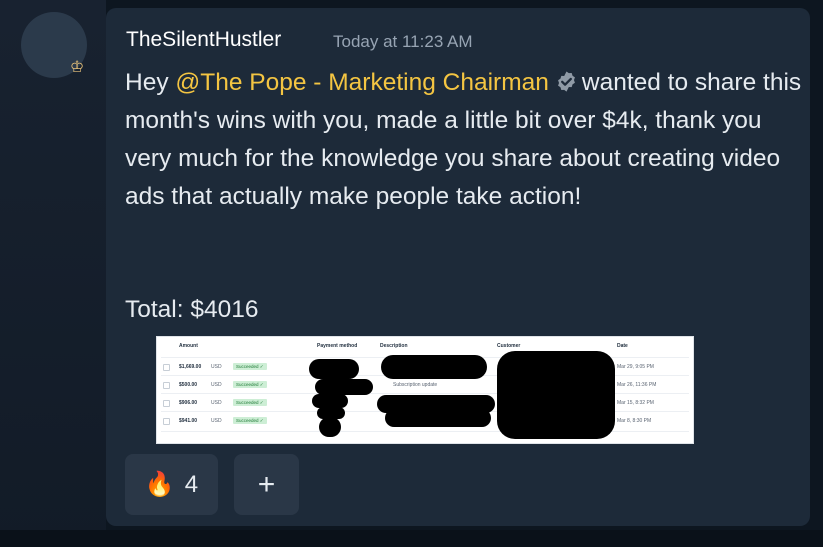 This screenshot has width=823, height=547. I want to click on verified-check-icon, so click(566, 81).